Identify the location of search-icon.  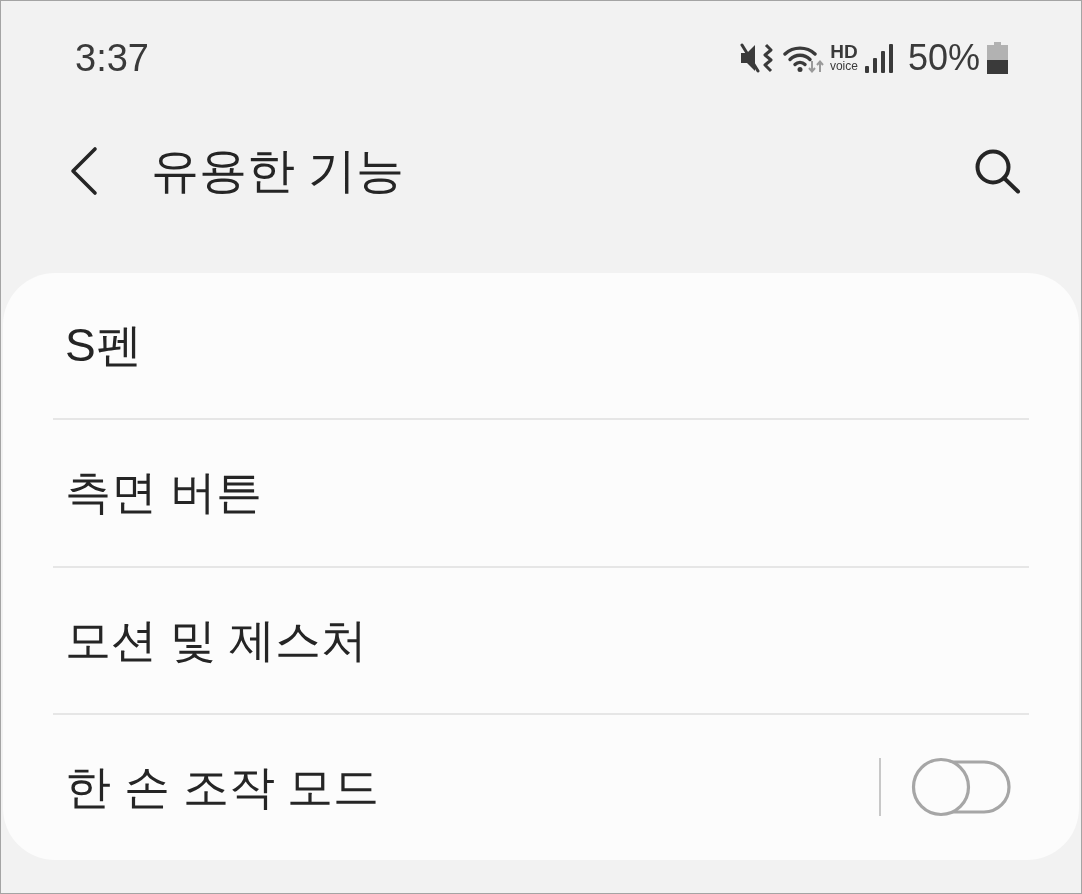
(997, 171).